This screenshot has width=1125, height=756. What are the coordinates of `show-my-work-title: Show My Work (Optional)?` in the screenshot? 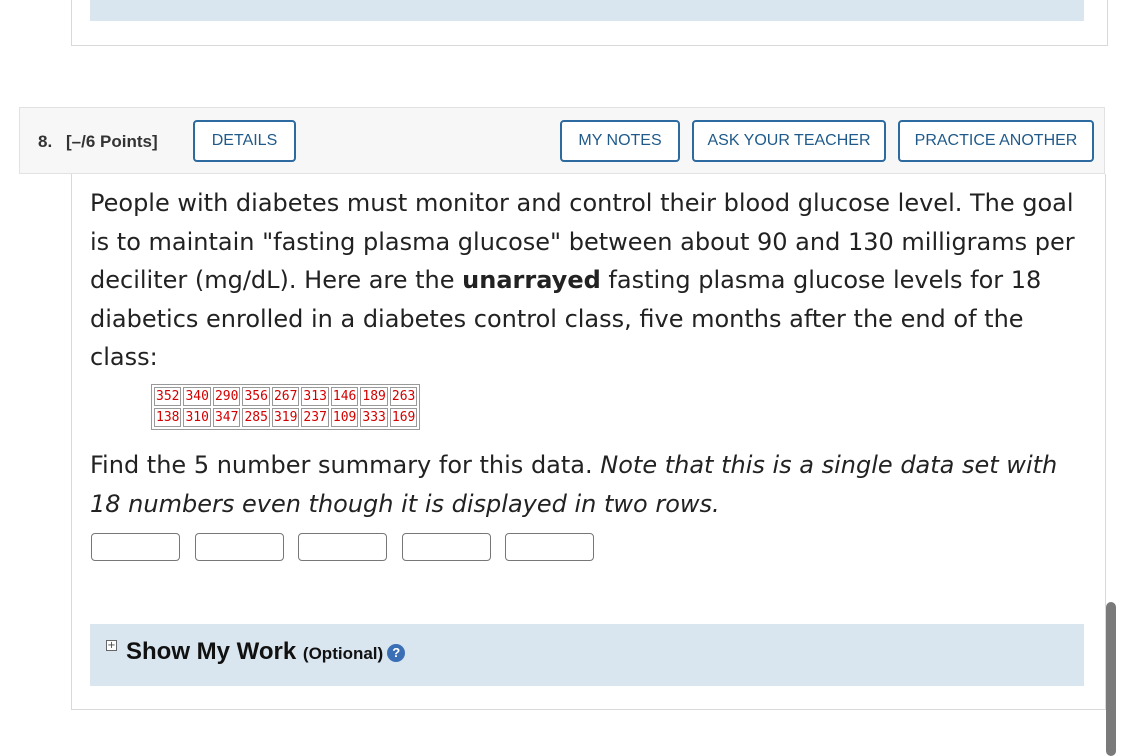 It's located at (266, 652).